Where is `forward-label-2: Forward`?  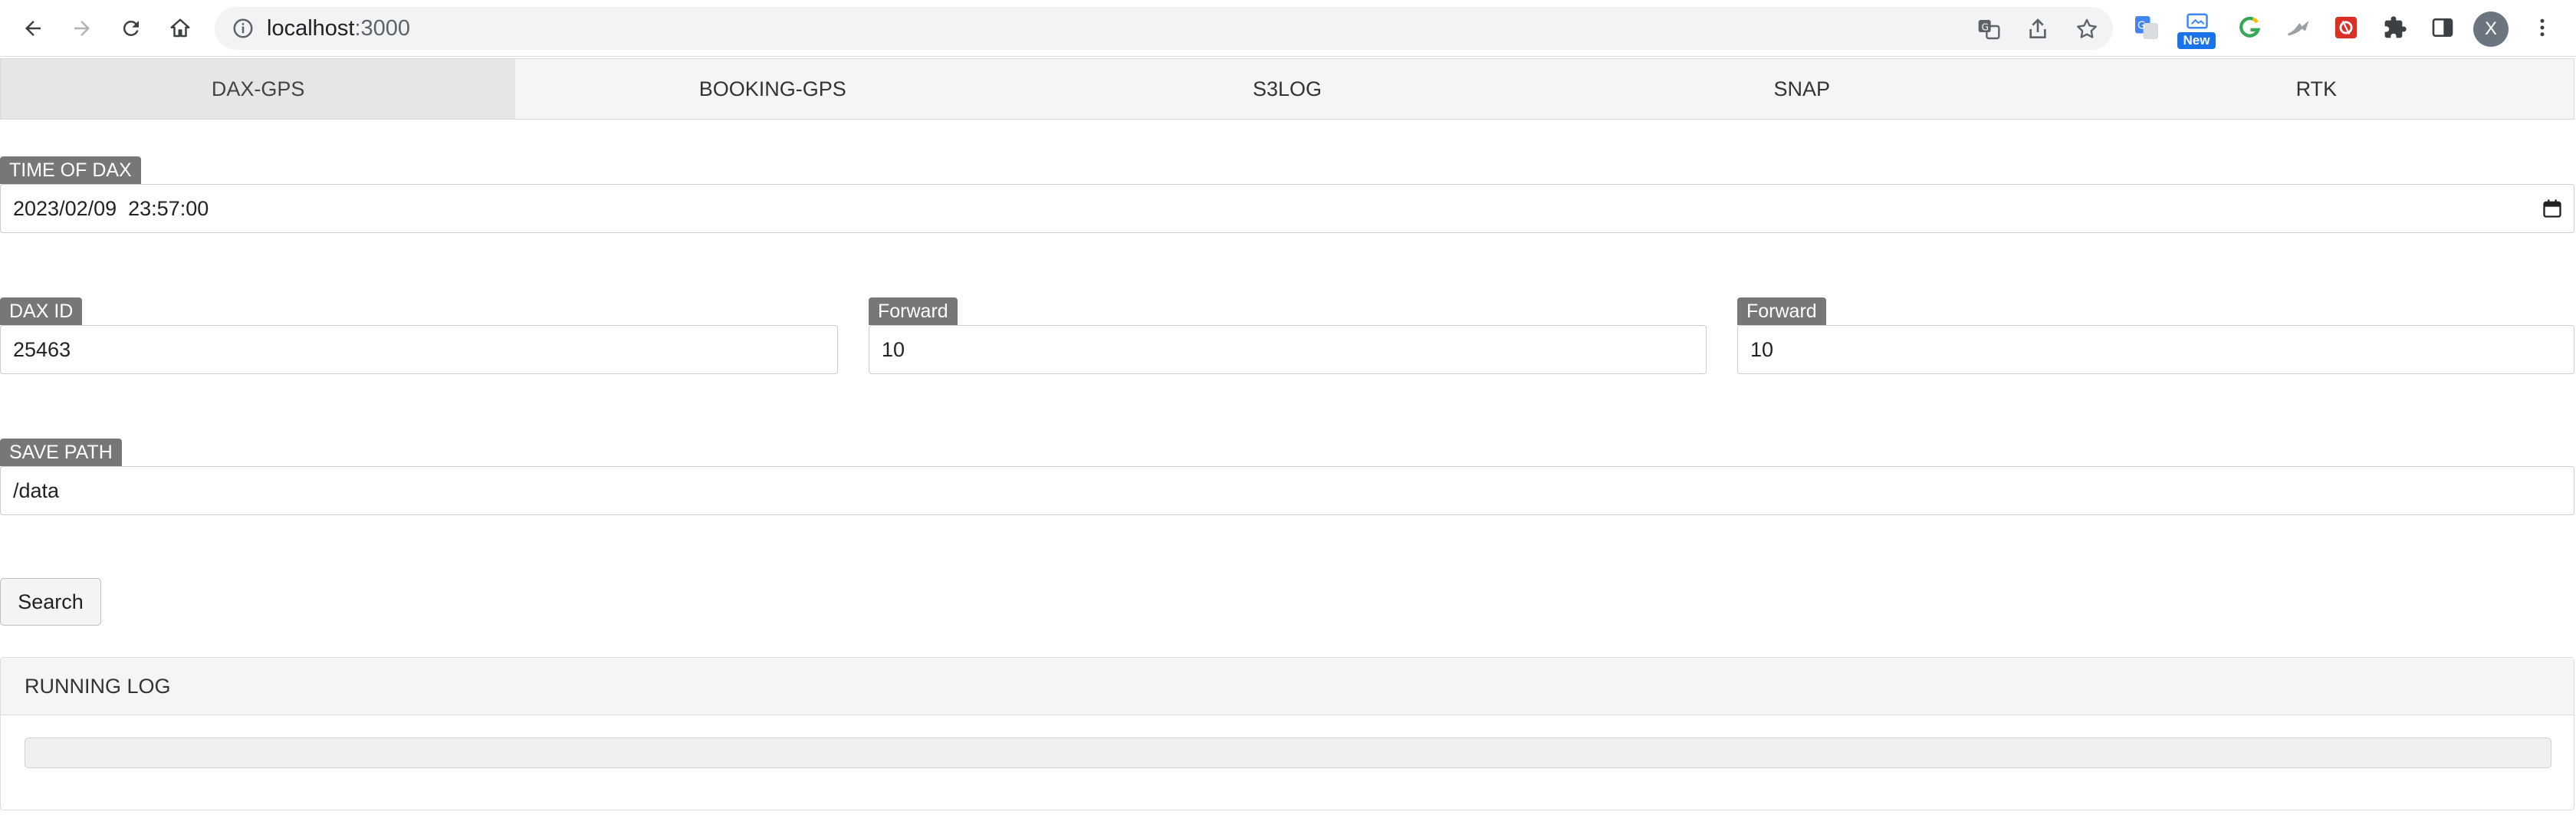
forward-label-2: Forward is located at coordinates (1781, 311).